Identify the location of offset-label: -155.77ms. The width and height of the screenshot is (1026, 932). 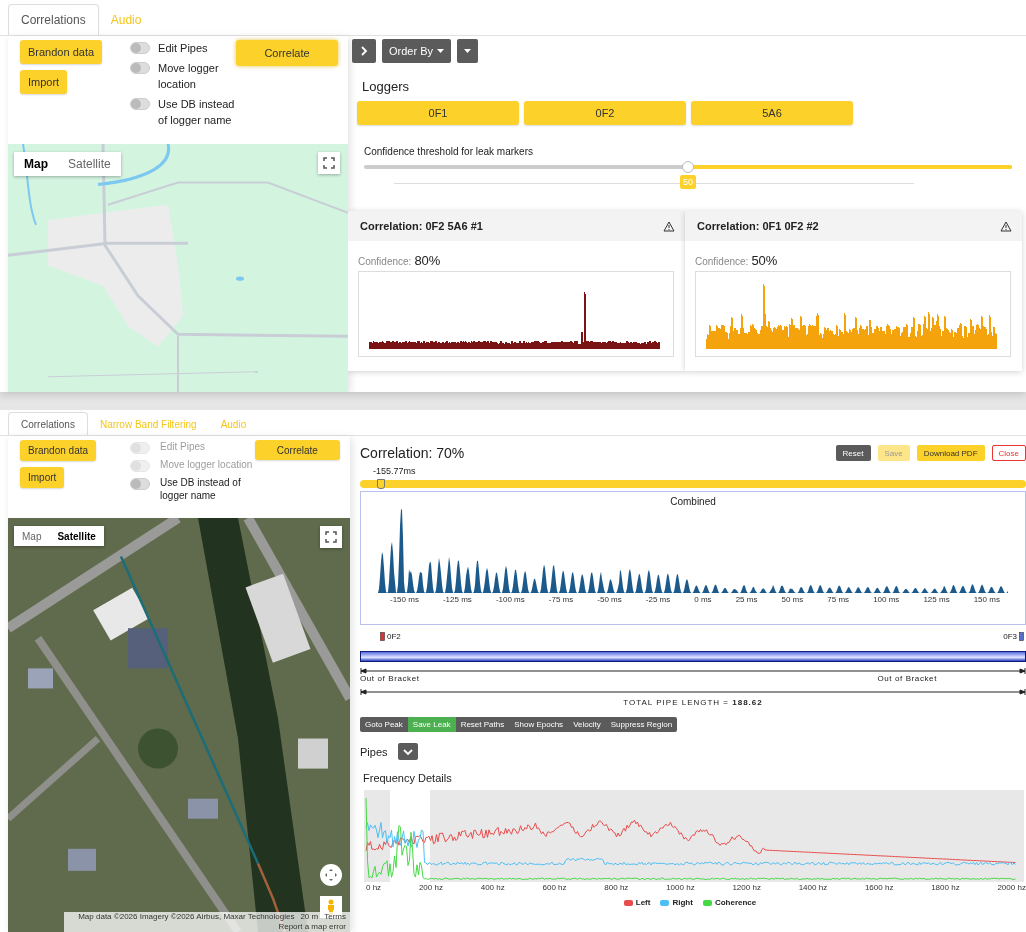
(395, 472).